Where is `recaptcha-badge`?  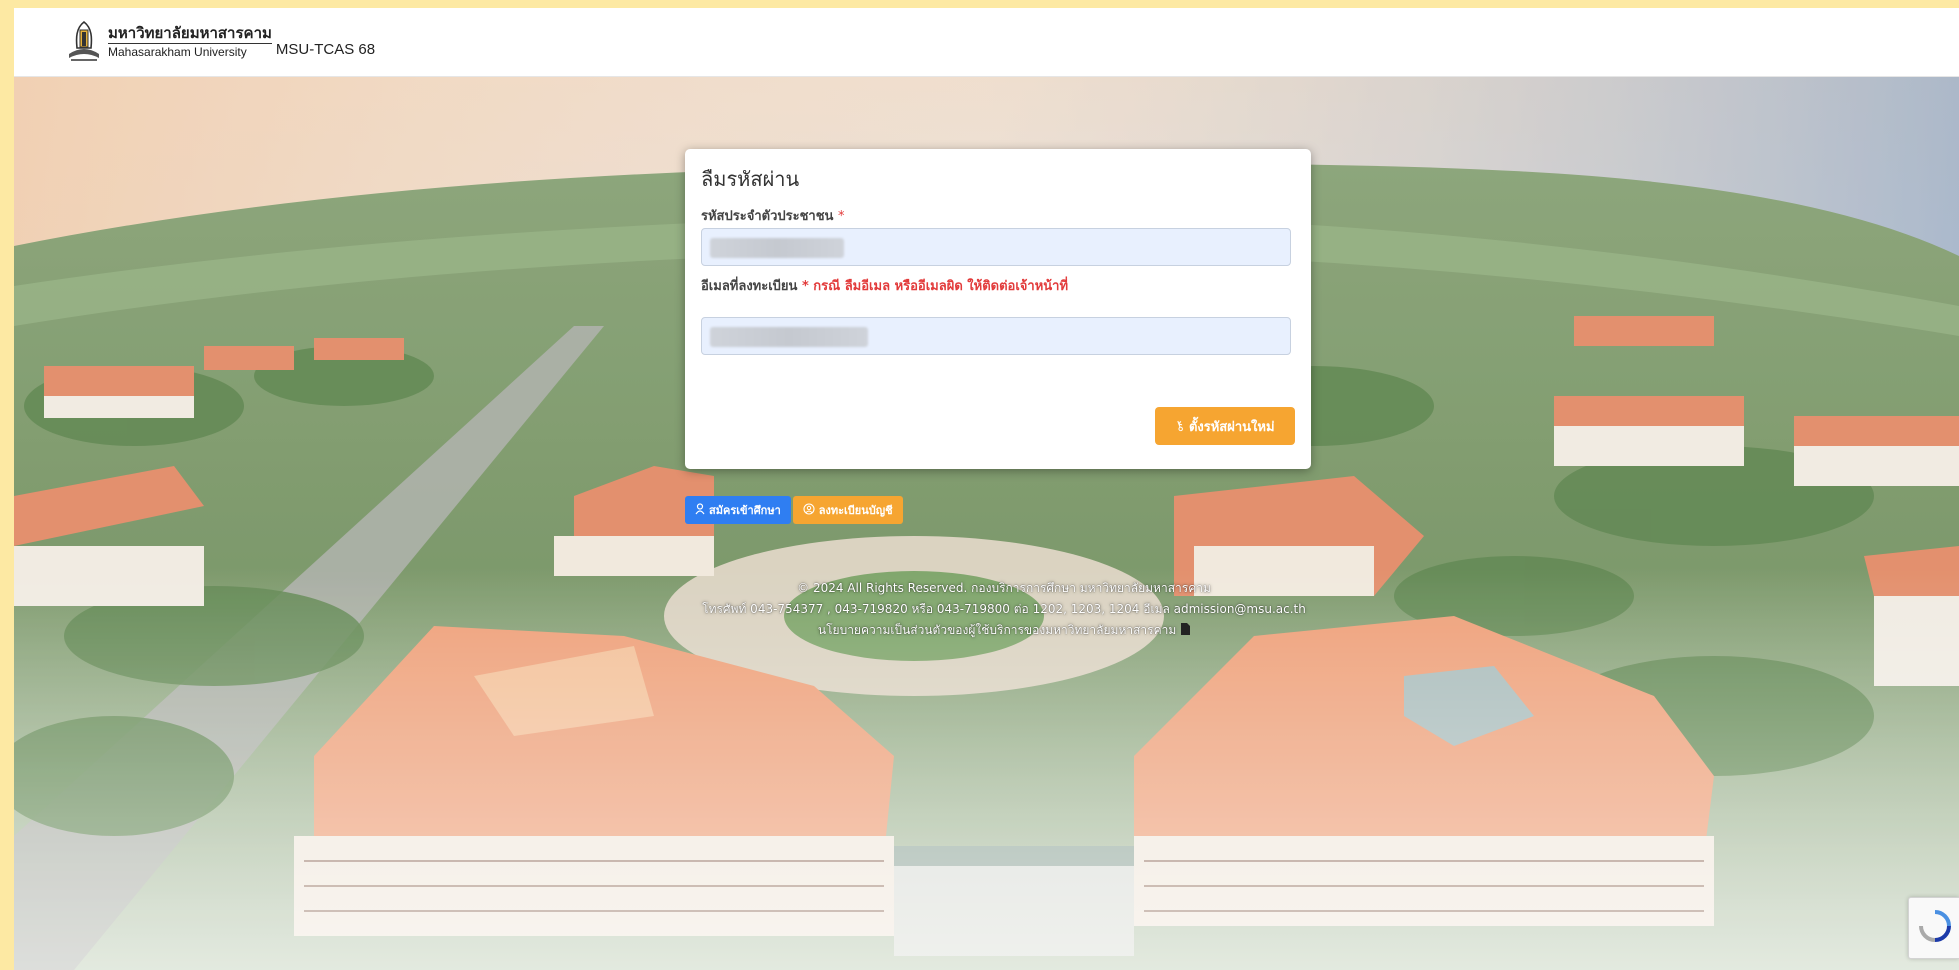 recaptcha-badge is located at coordinates (1933, 928).